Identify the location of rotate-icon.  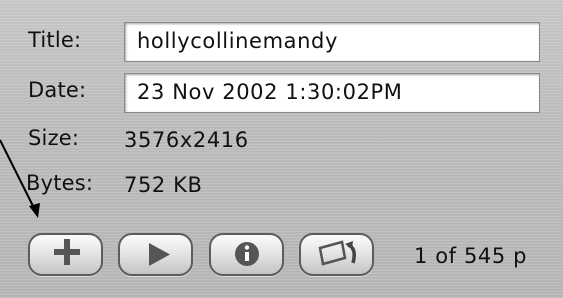
(337, 253).